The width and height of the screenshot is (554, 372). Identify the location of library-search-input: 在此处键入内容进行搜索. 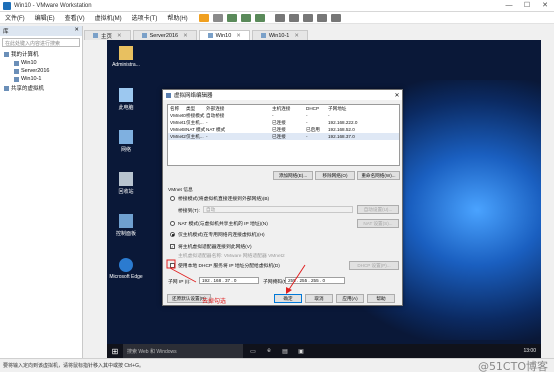
(41, 42).